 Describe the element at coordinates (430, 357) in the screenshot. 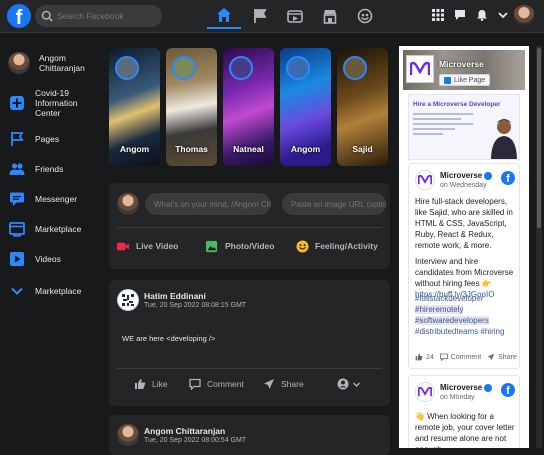

I see `like-count: 24` at that location.